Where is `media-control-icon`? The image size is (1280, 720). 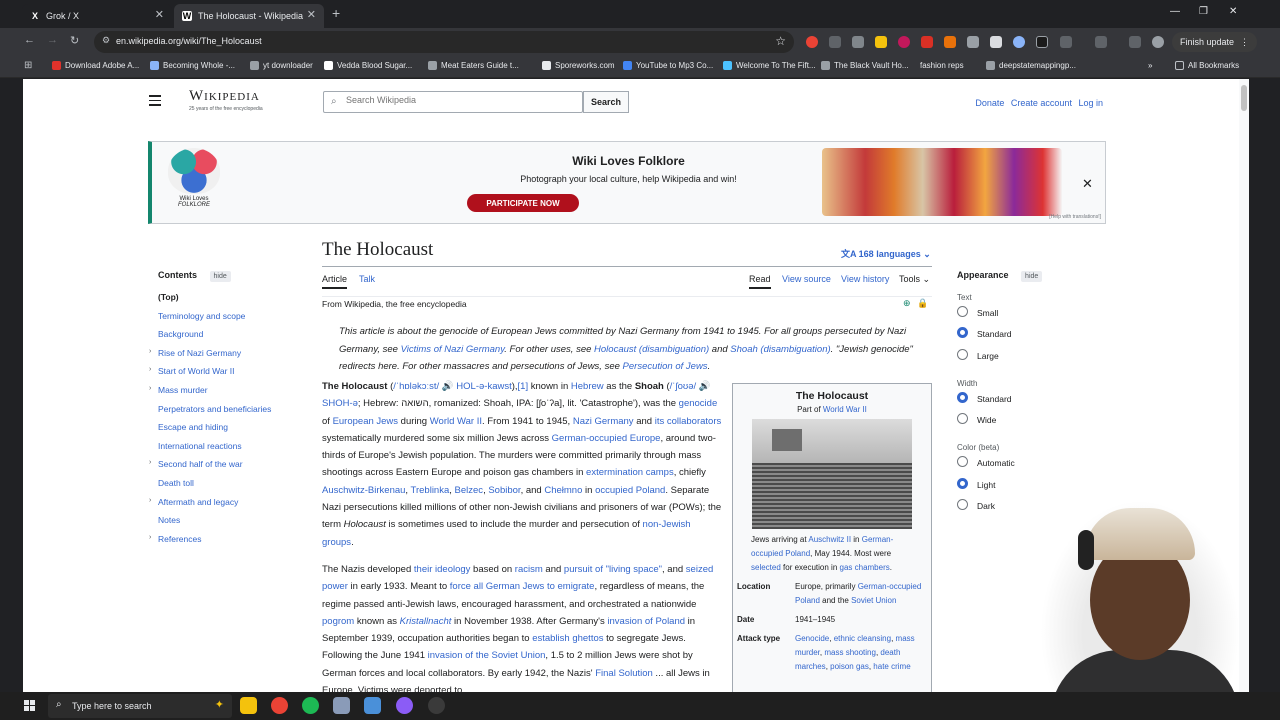
media-control-icon is located at coordinates (1135, 42).